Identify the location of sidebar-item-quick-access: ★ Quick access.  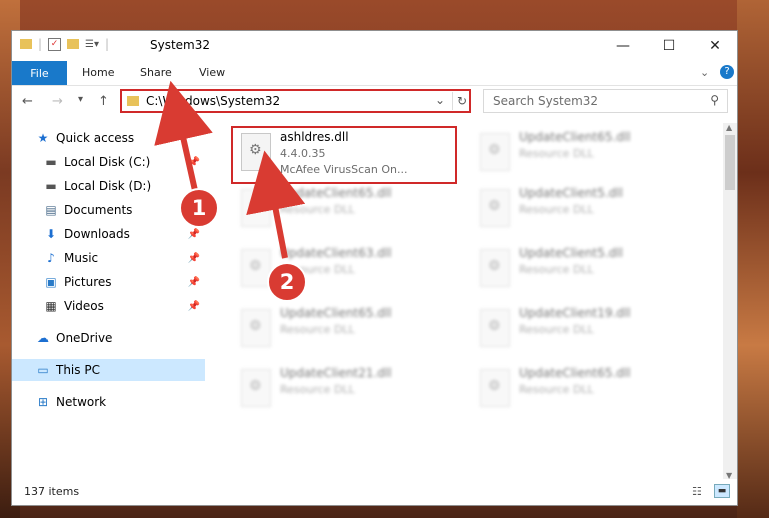
(108, 138).